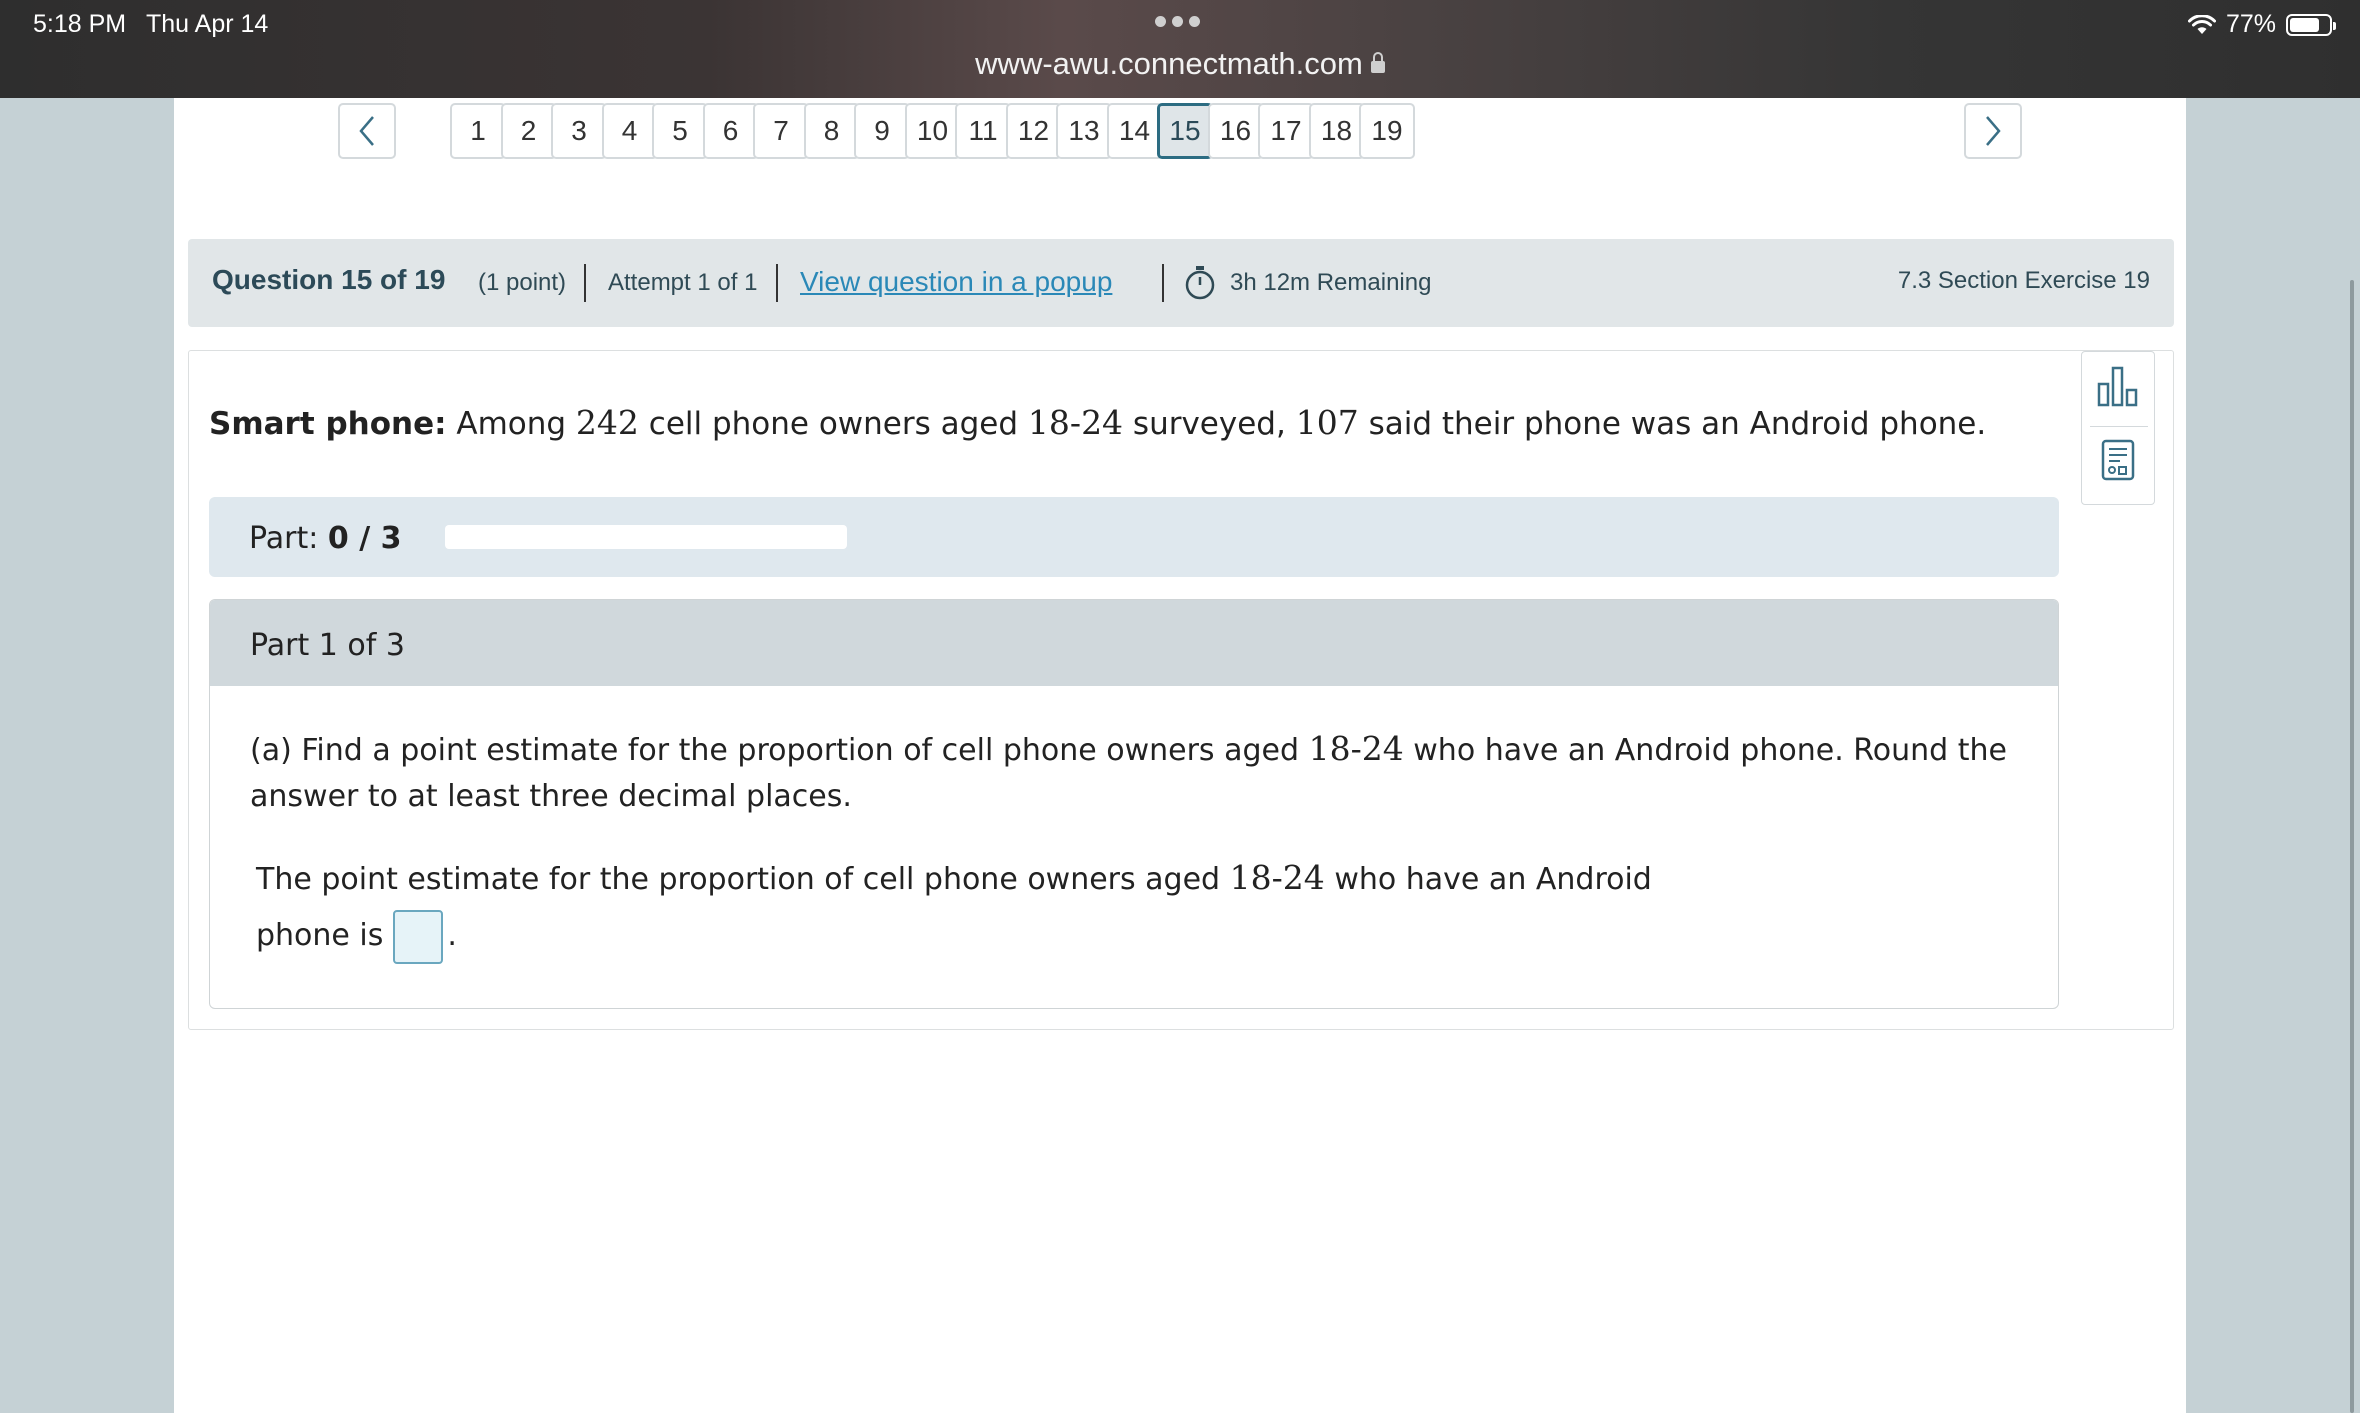 Image resolution: width=2360 pixels, height=1413 pixels. What do you see at coordinates (2311, 24) in the screenshot?
I see `battery-icon` at bounding box center [2311, 24].